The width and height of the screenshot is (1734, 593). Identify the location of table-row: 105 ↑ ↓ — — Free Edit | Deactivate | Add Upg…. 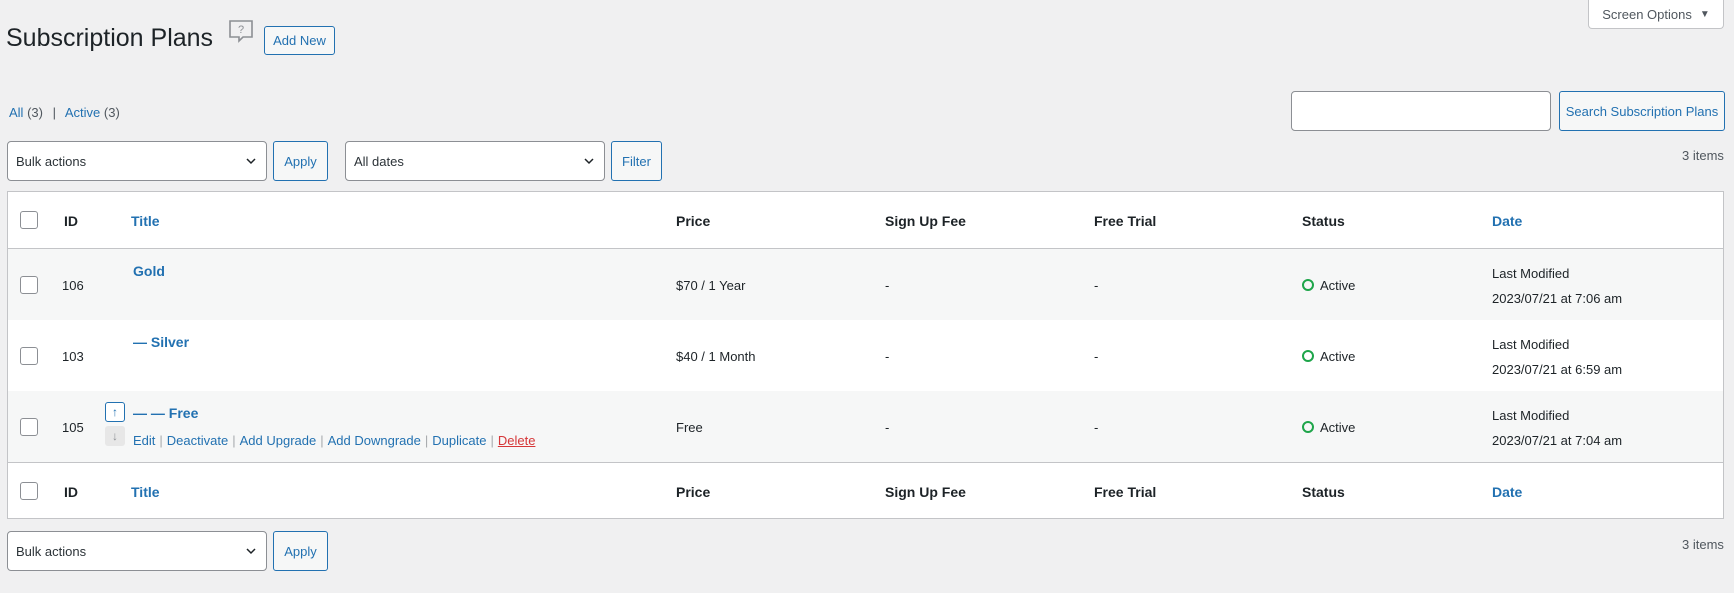
(865, 426).